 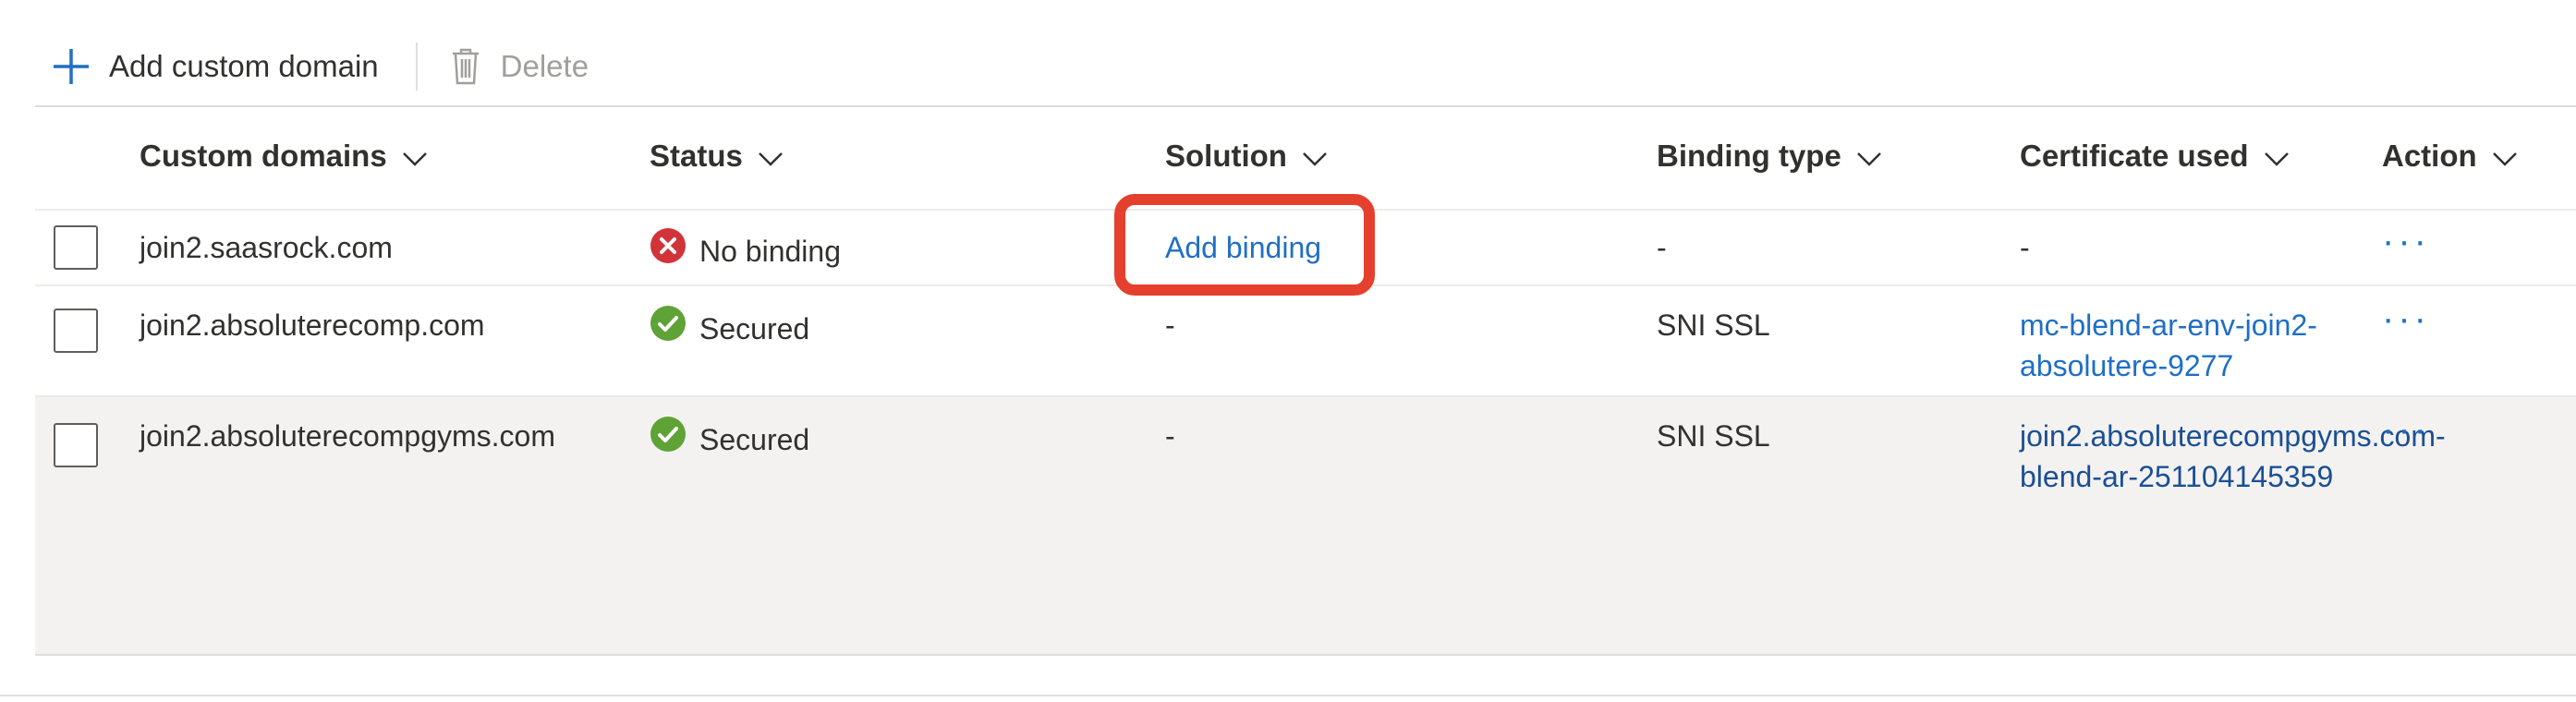 What do you see at coordinates (2025, 247) in the screenshot?
I see `certificate-cell: -` at bounding box center [2025, 247].